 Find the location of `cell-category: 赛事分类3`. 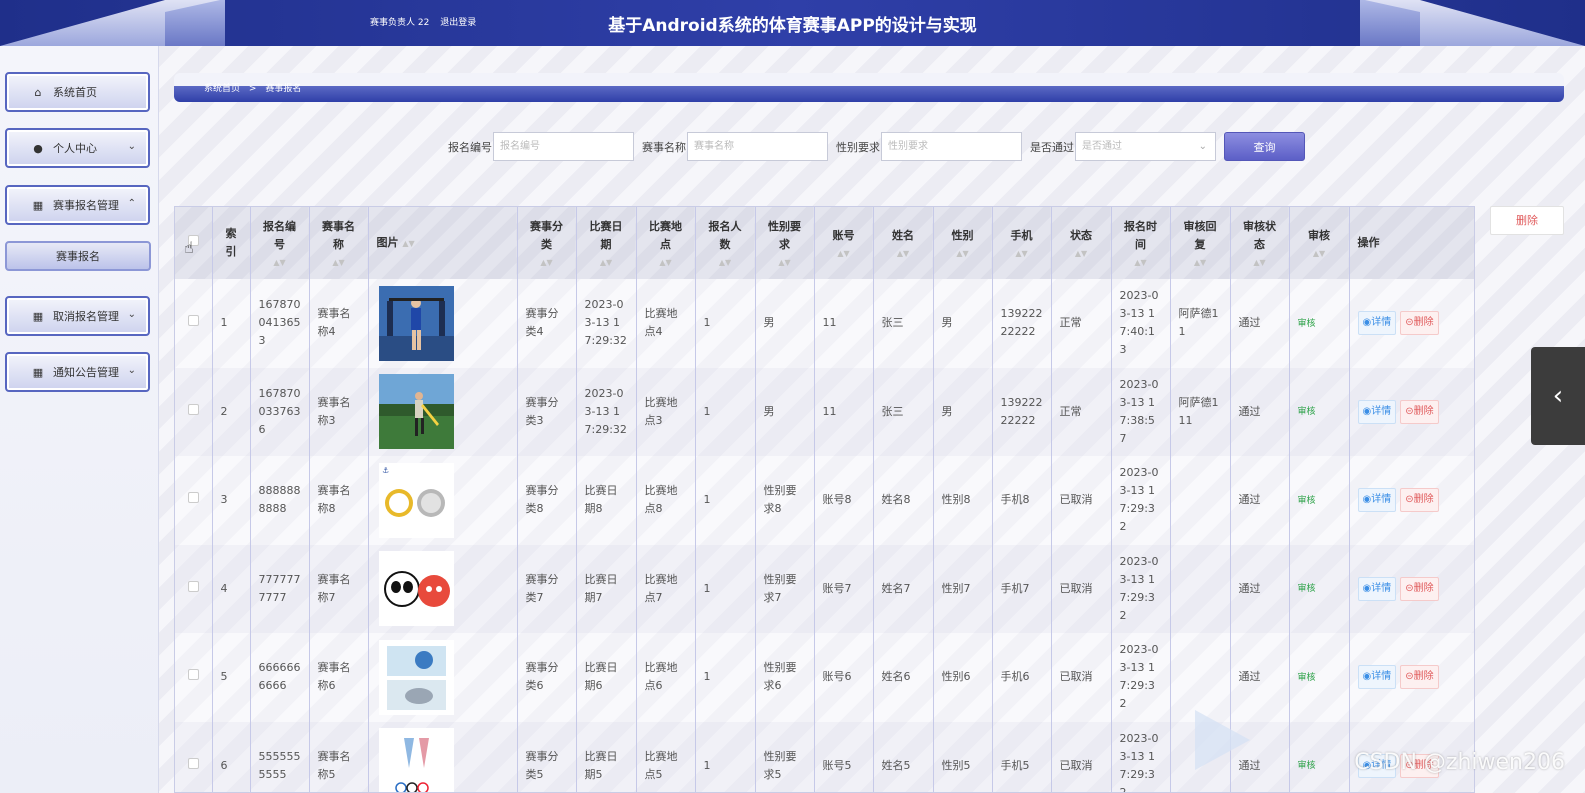

cell-category: 赛事分类3 is located at coordinates (547, 411).